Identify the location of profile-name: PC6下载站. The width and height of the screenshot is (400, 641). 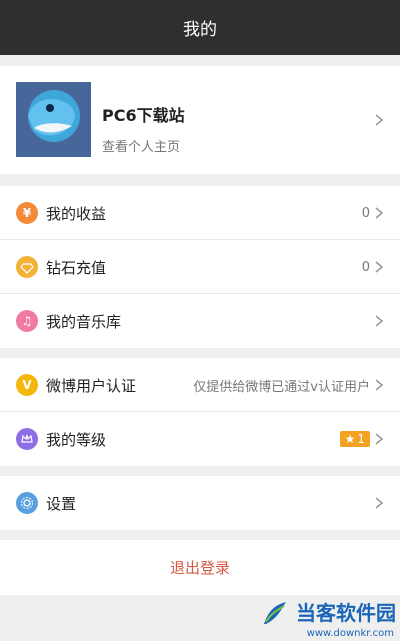
(143, 115).